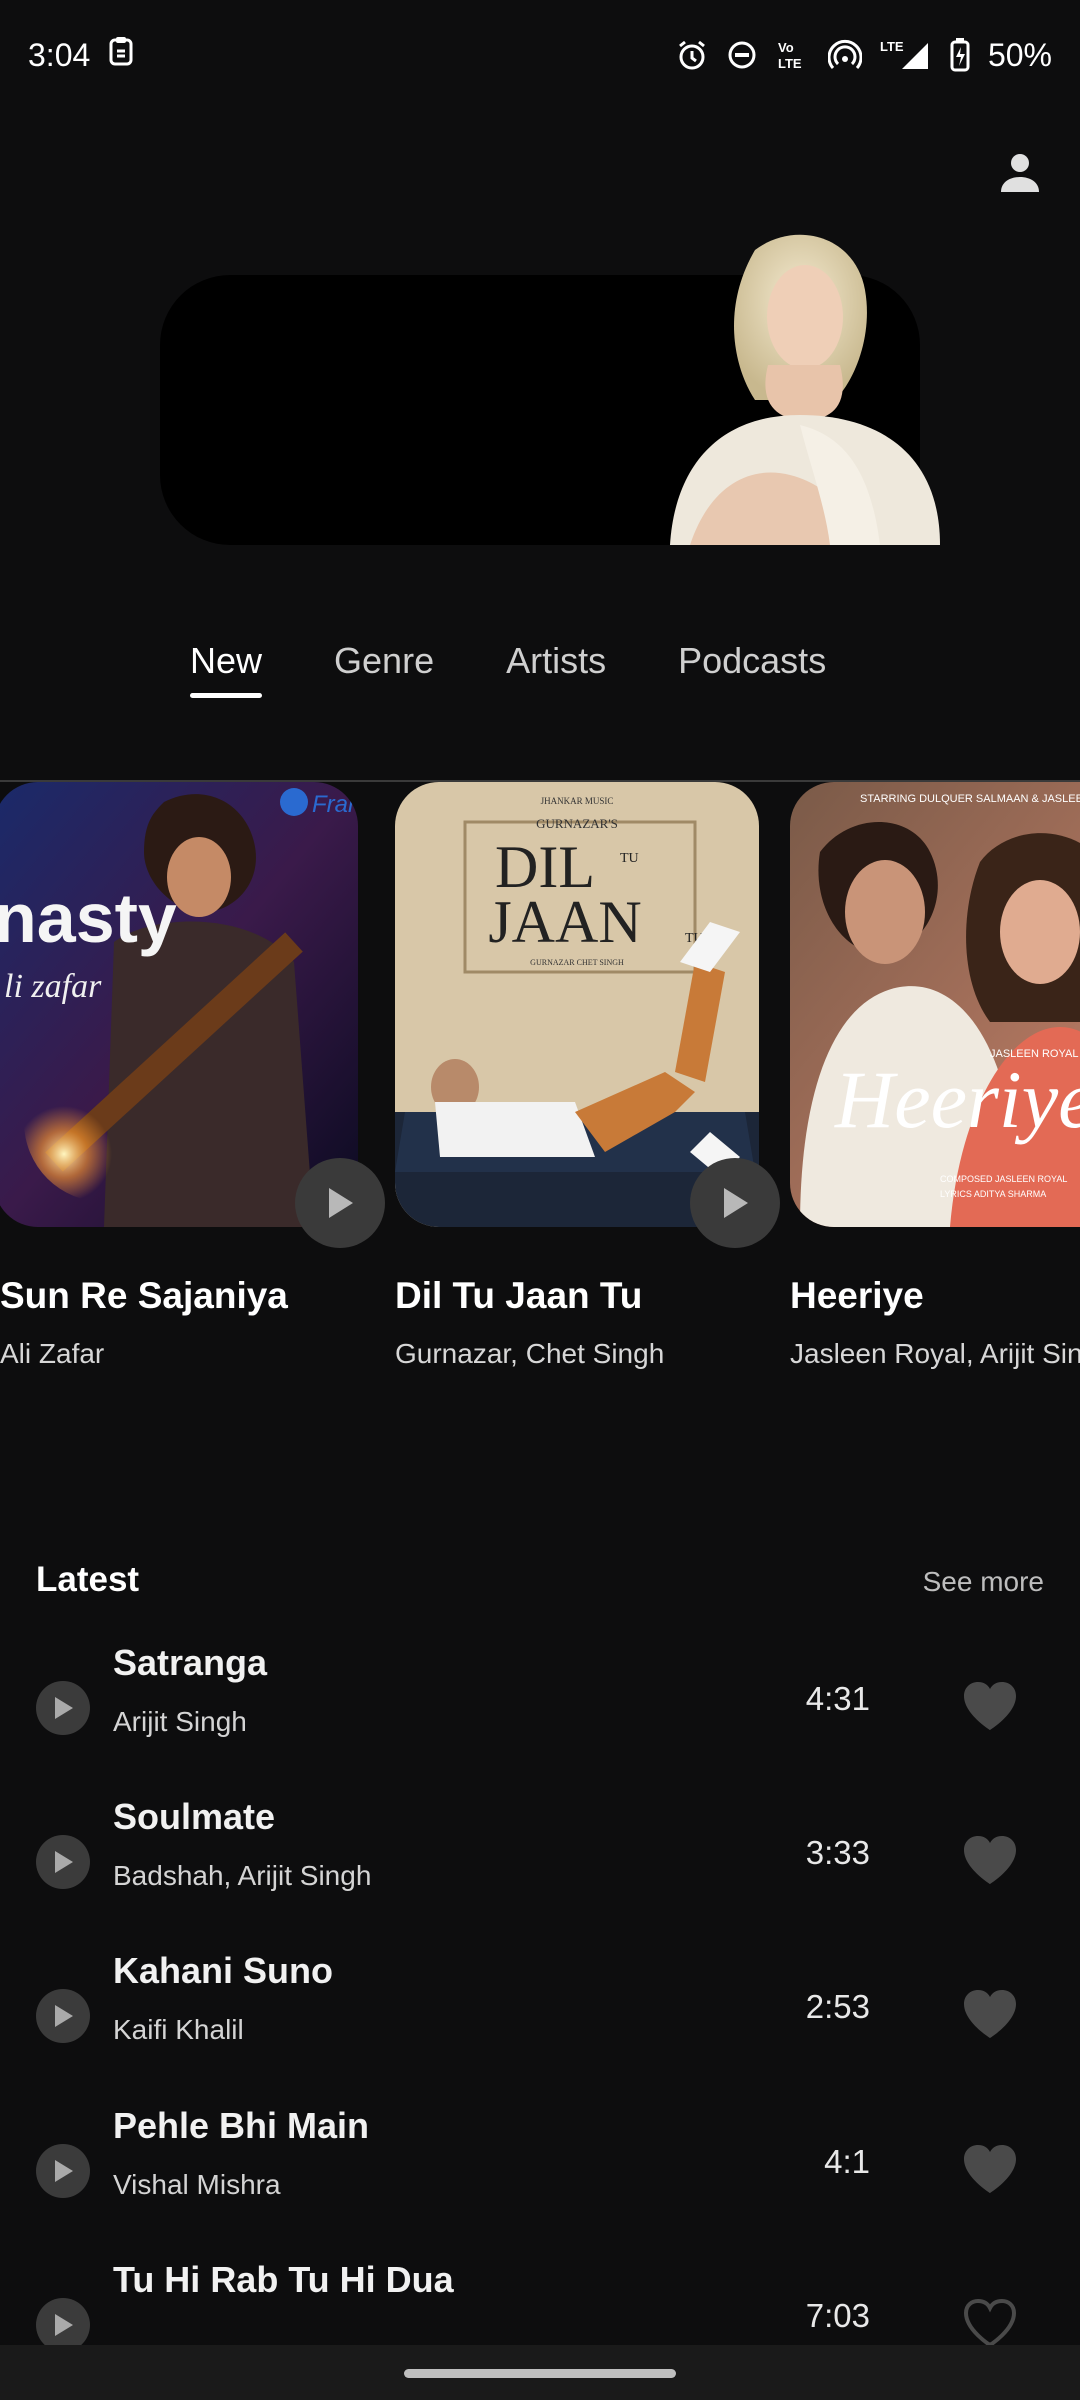 Image resolution: width=1080 pixels, height=2400 pixels. I want to click on song-artist: Arijit Singh, so click(180, 1721).